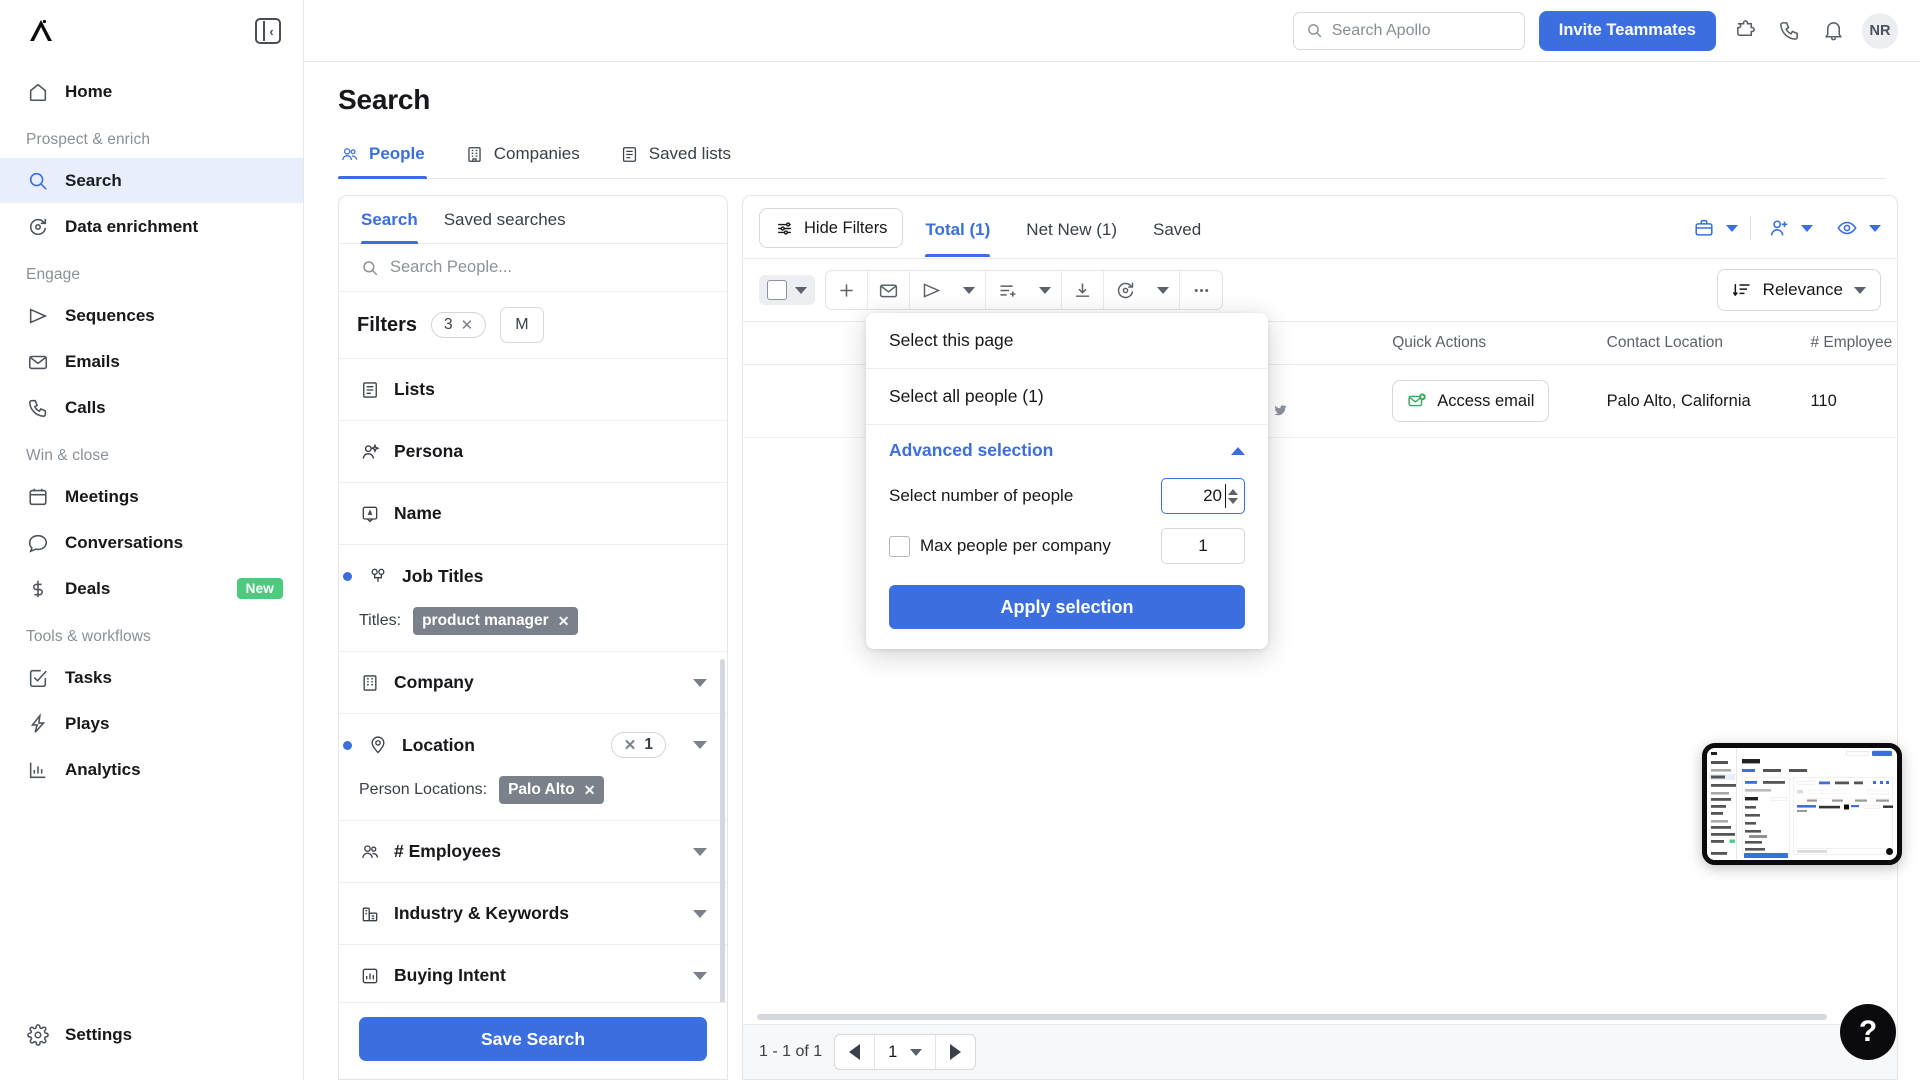 Image resolution: width=1920 pixels, height=1080 pixels. I want to click on chevron-up-icon, so click(1238, 450).